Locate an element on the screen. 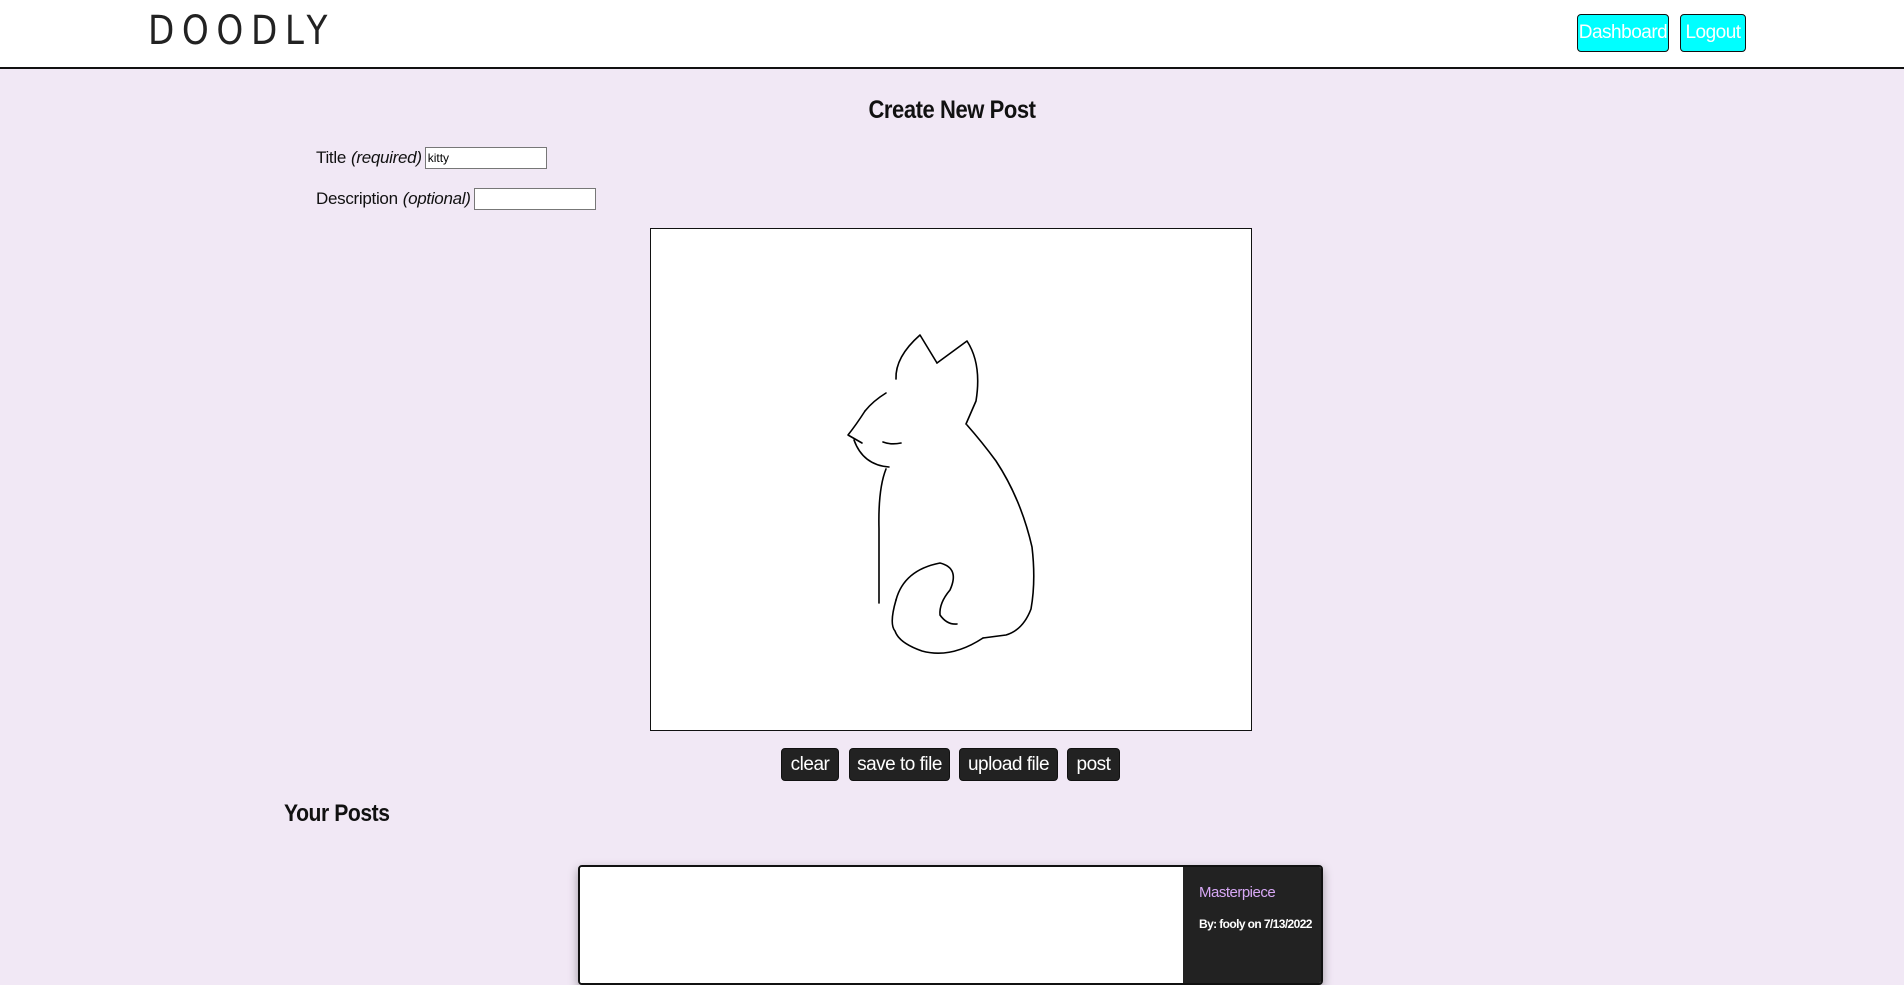  post-card: Masterpiece By: fooly on 7/13/2022 is located at coordinates (950, 925).